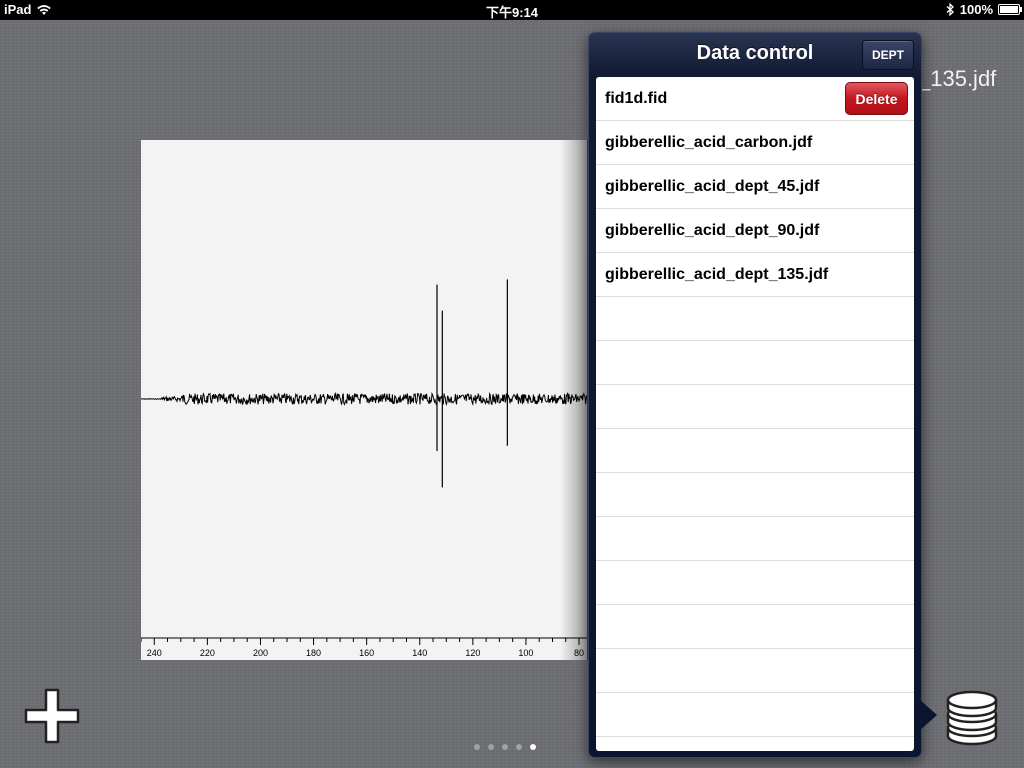 This screenshot has height=768, width=1024. Describe the element at coordinates (1010, 9) in the screenshot. I see `battery-icon` at that location.